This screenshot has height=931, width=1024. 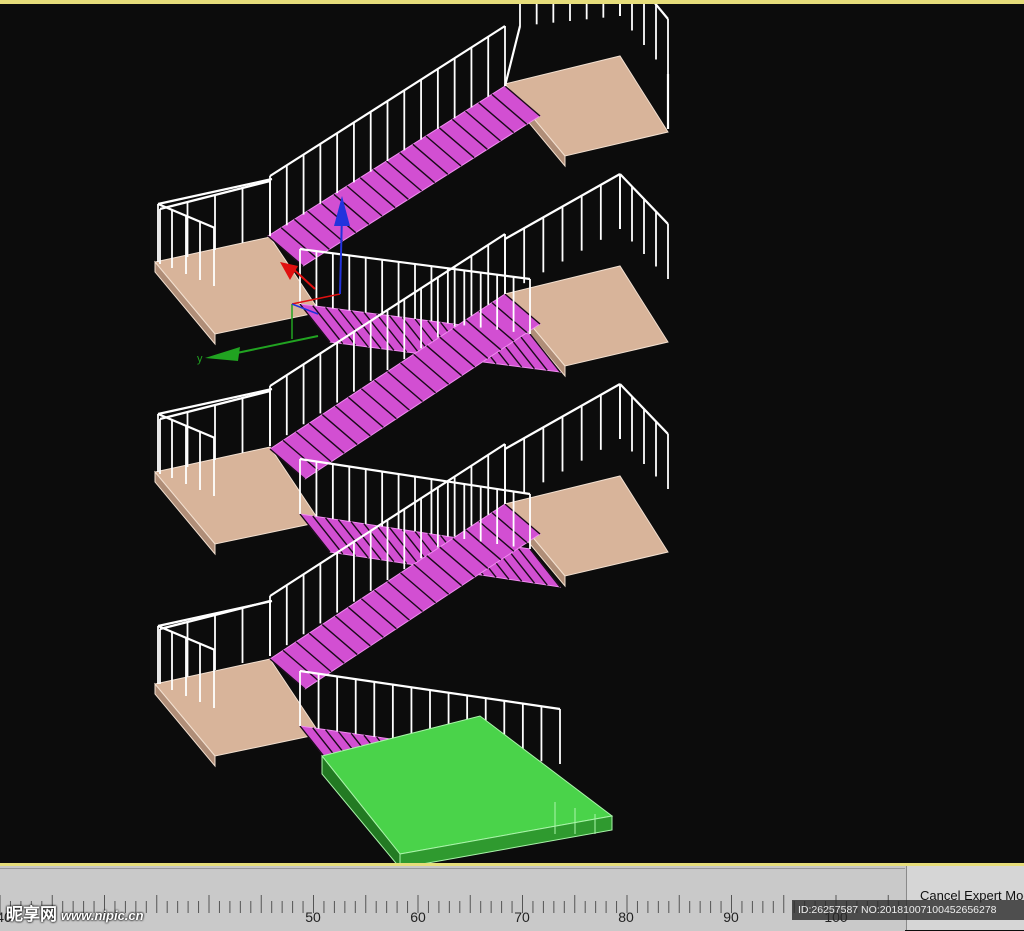 I want to click on watermark-brand: 昵享网, so click(x=31, y=914).